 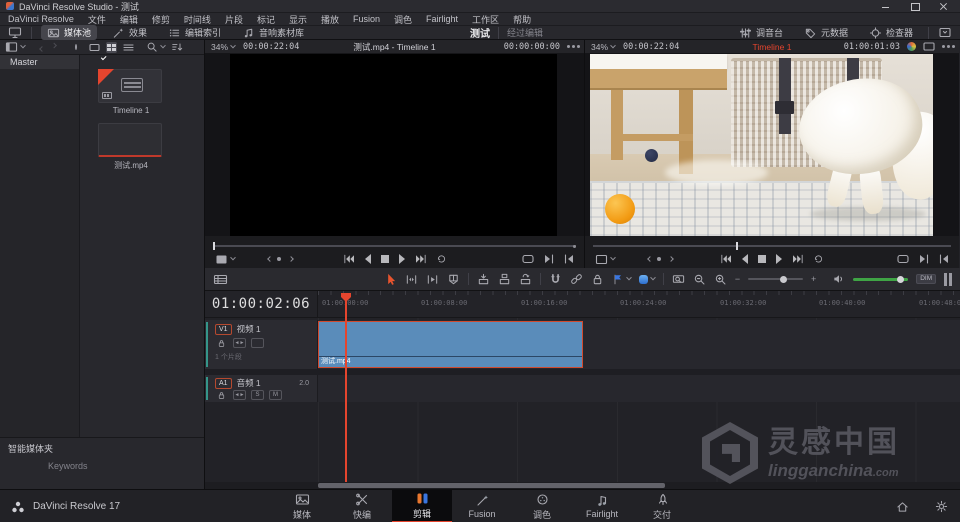 What do you see at coordinates (772, 145) in the screenshot?
I see `timeline-video-area` at bounding box center [772, 145].